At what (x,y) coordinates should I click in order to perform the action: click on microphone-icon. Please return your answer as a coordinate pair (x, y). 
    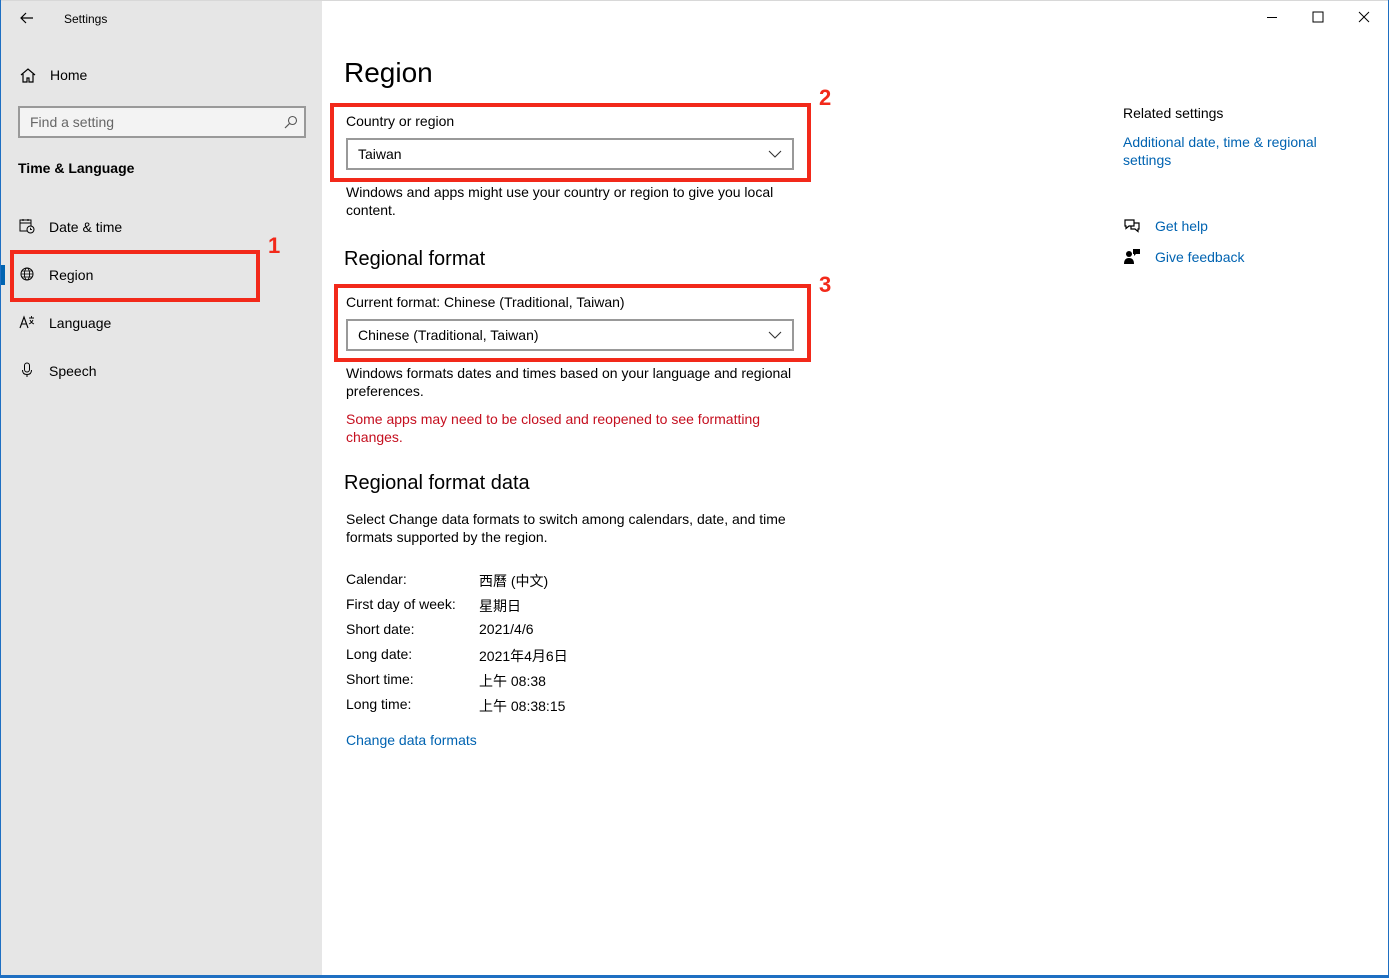
    Looking at the image, I should click on (27, 369).